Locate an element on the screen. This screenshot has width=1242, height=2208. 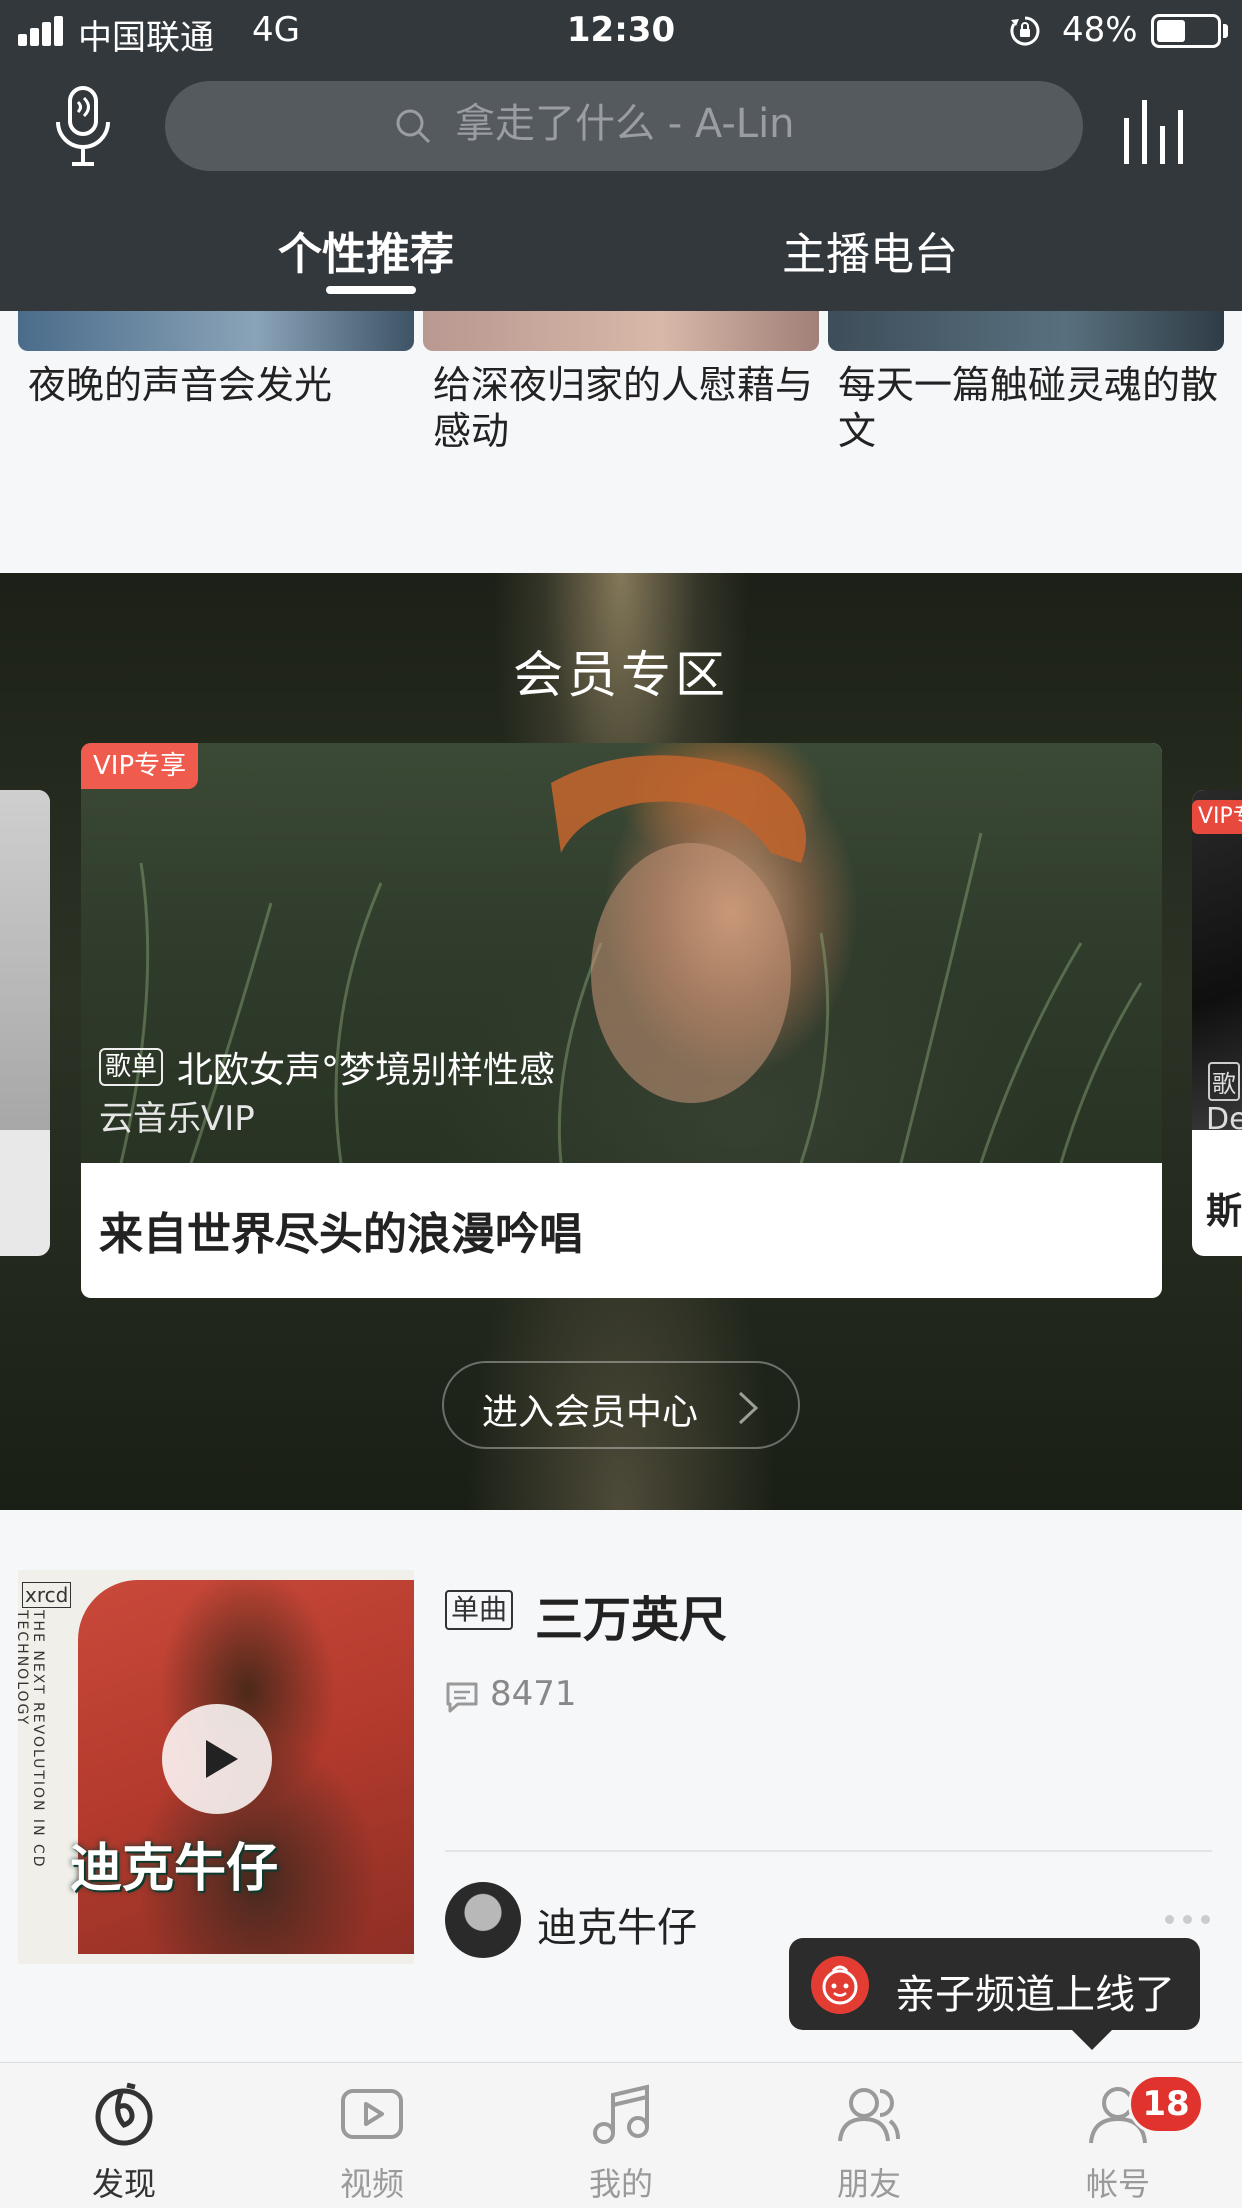
cover-title-text: 迪克牛仔 is located at coordinates (174, 1869).